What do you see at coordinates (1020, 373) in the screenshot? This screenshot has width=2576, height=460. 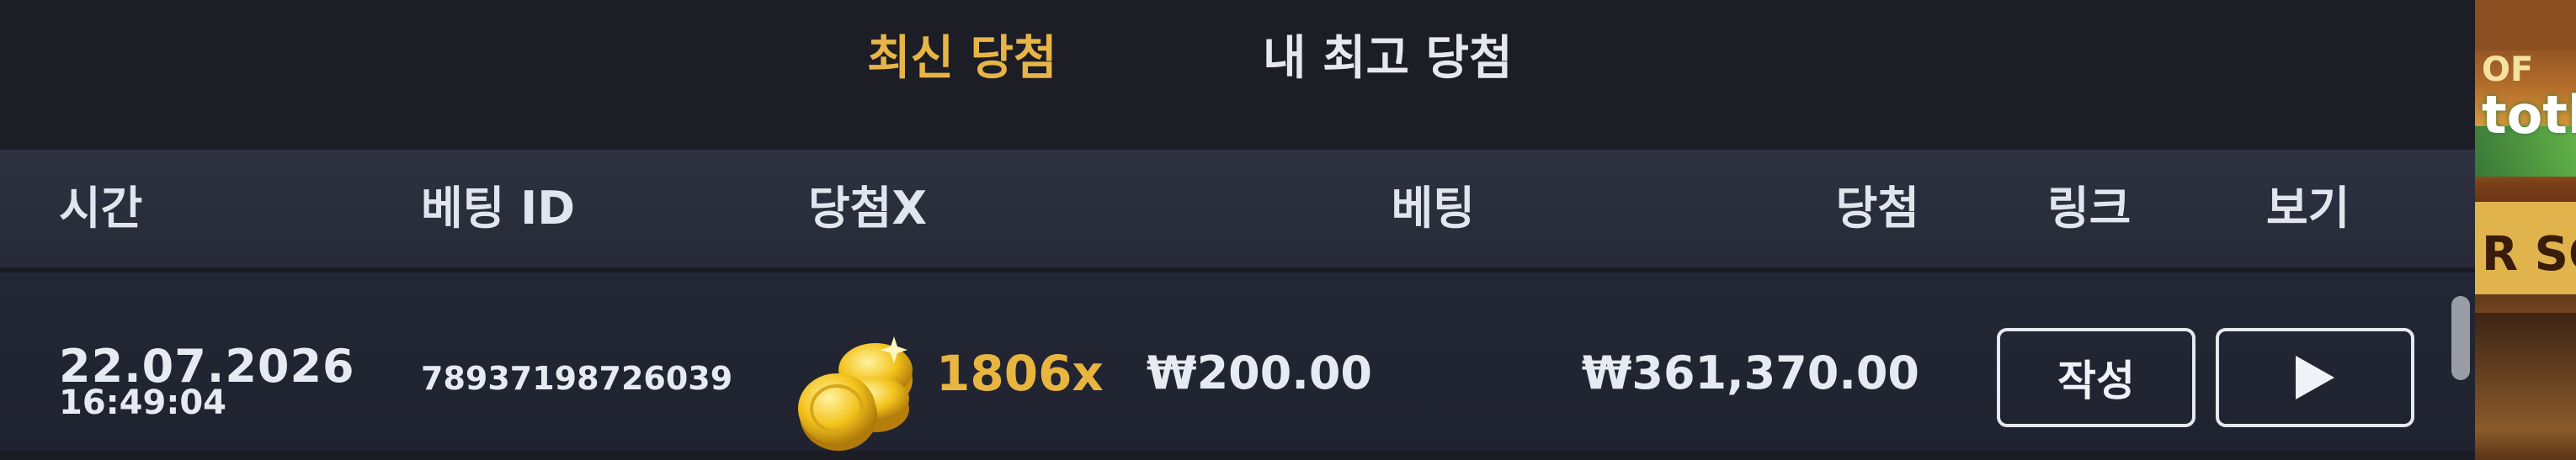 I see `row-multiplier: 1806x` at bounding box center [1020, 373].